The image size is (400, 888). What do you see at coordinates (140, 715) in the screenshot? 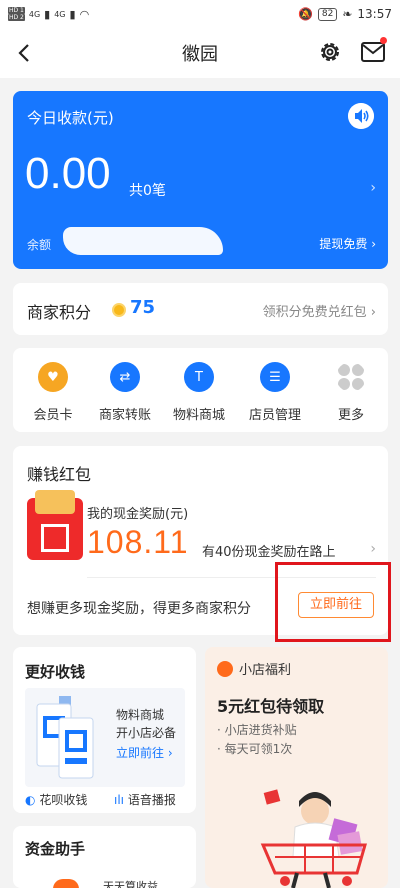
I see `promo-line-1: 物料商城` at bounding box center [140, 715].